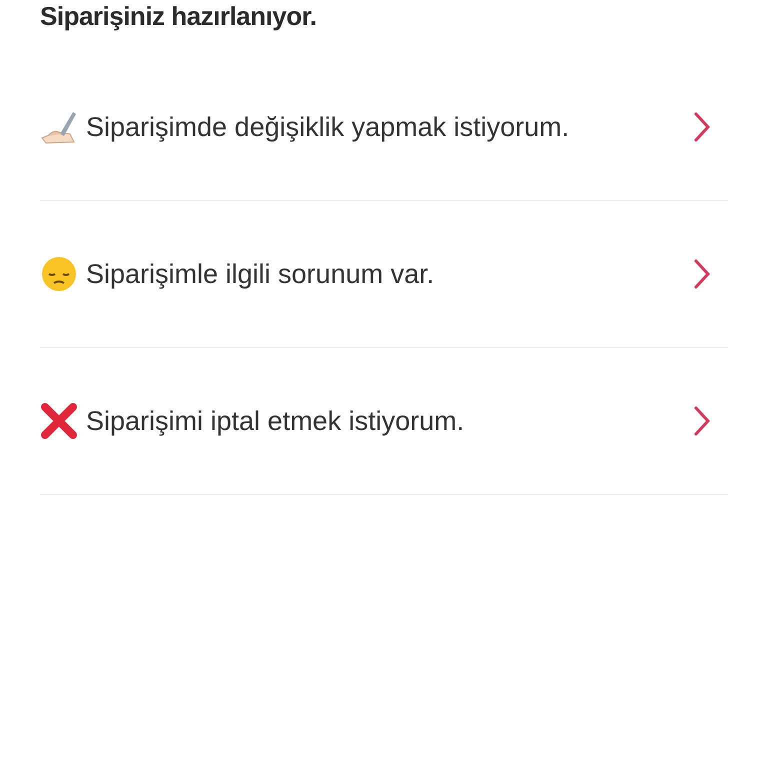  What do you see at coordinates (328, 127) in the screenshot?
I see `option-label: Siparişimde değişiklik yapmak istiyorum.` at bounding box center [328, 127].